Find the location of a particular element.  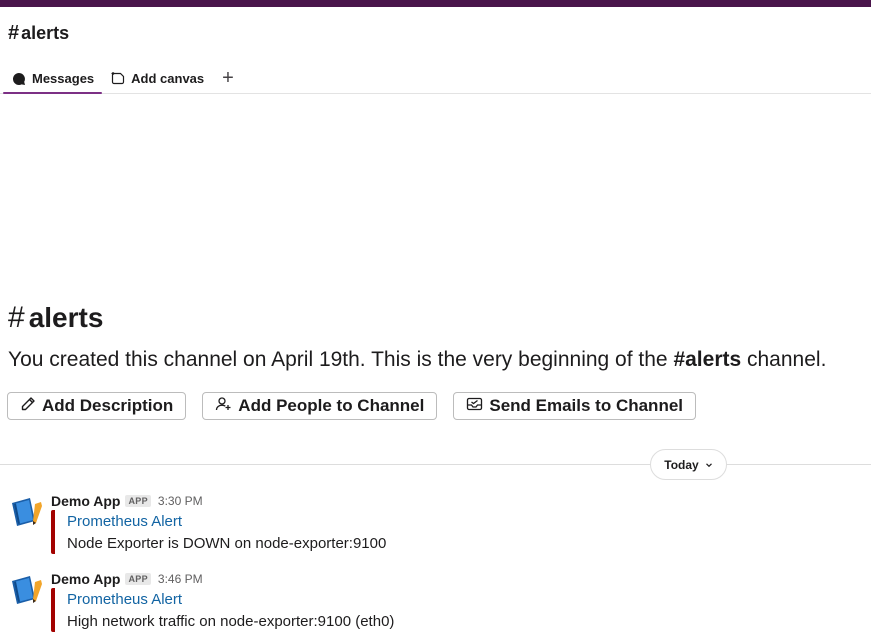

add-tab-button: + is located at coordinates (228, 78).